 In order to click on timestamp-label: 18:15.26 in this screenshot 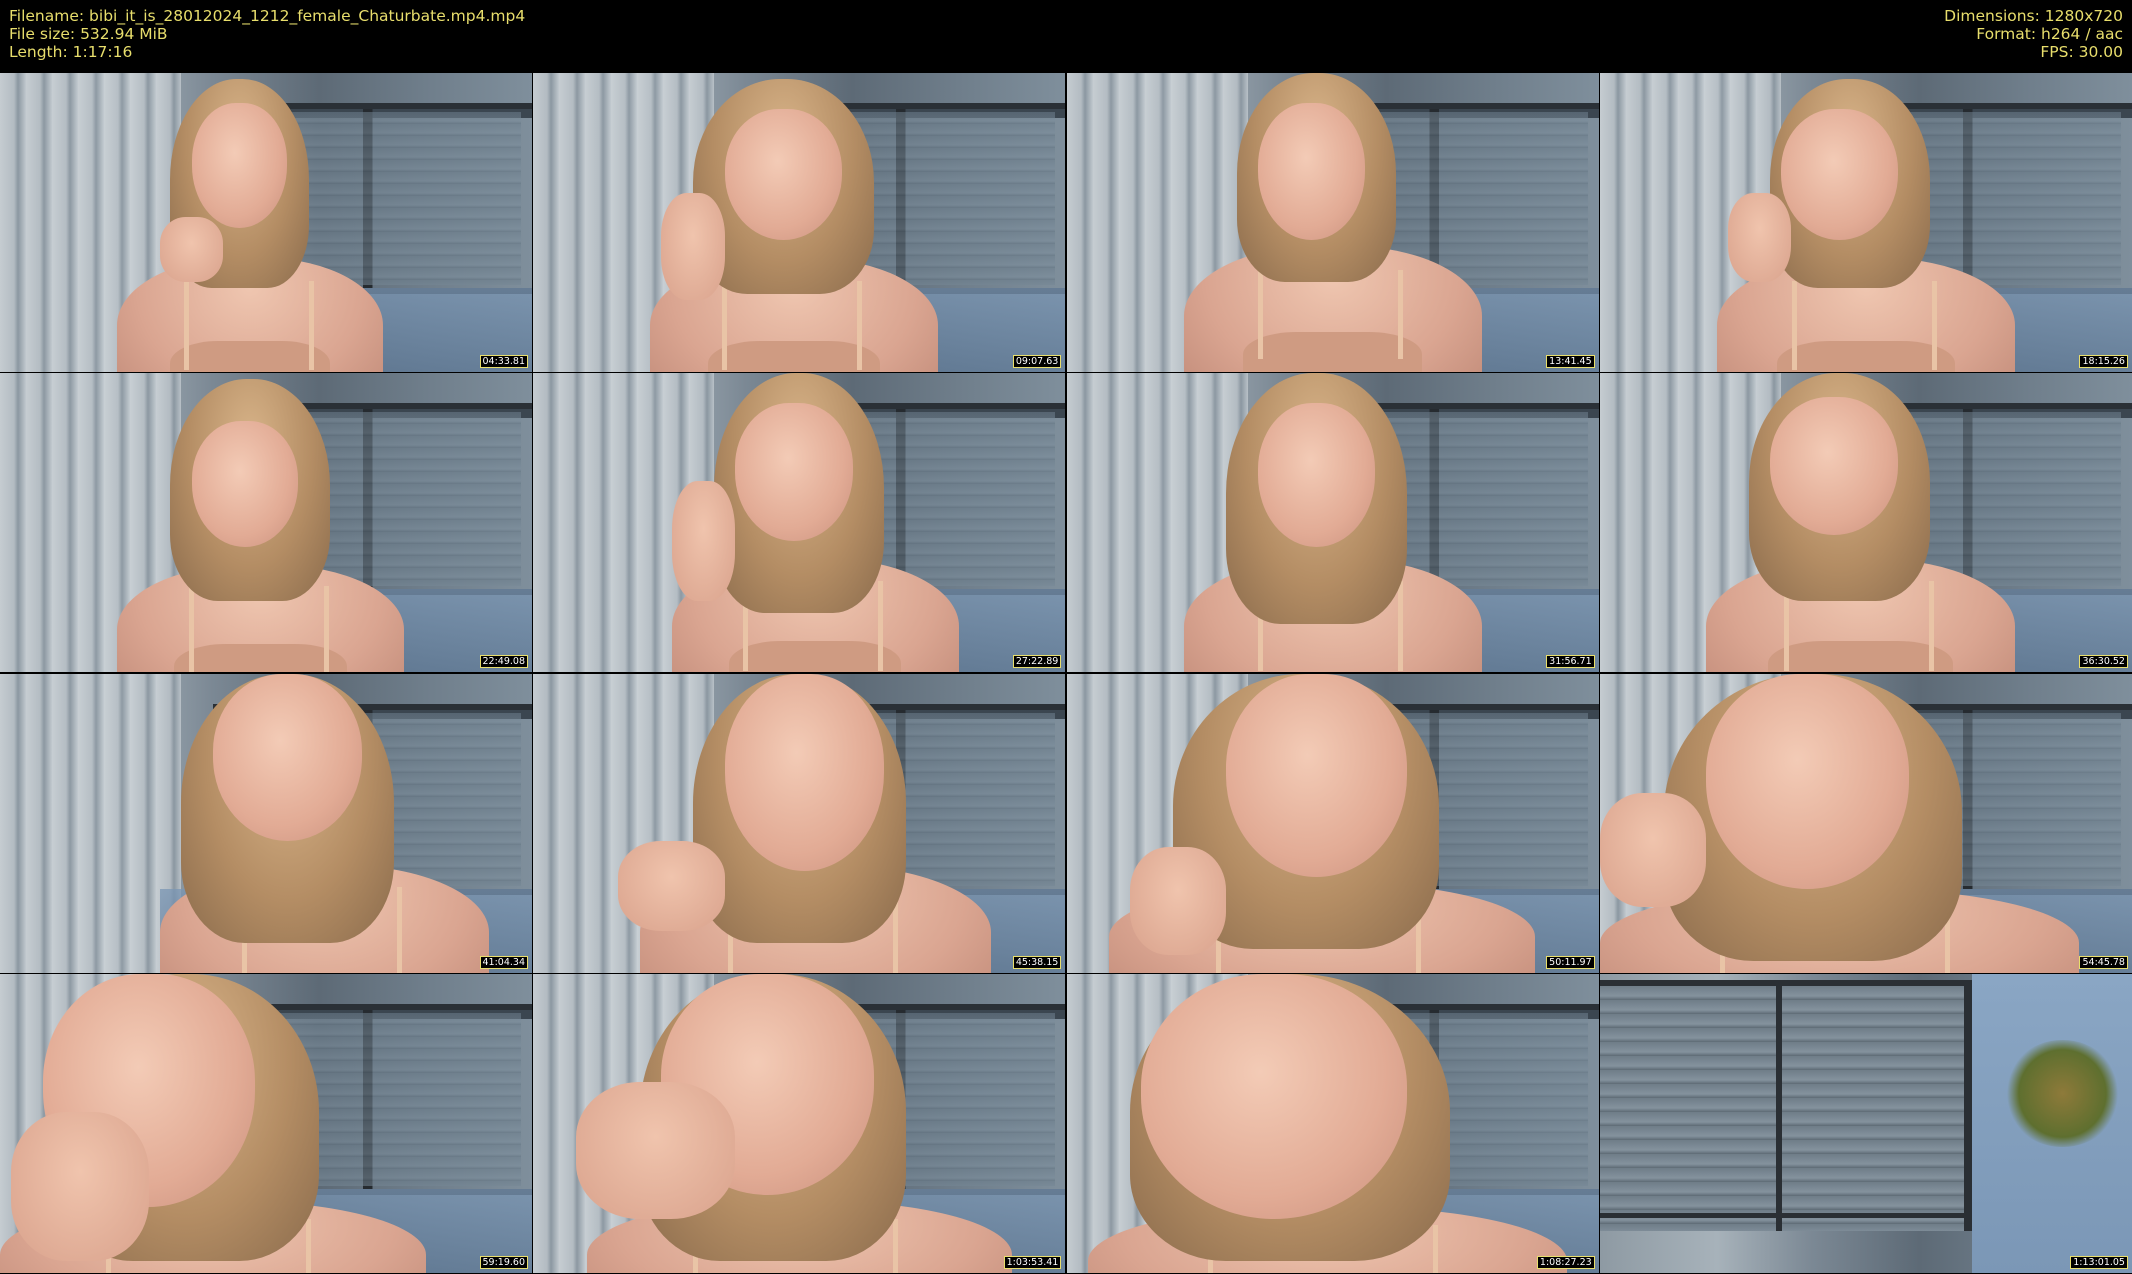, I will do `click(2103, 361)`.